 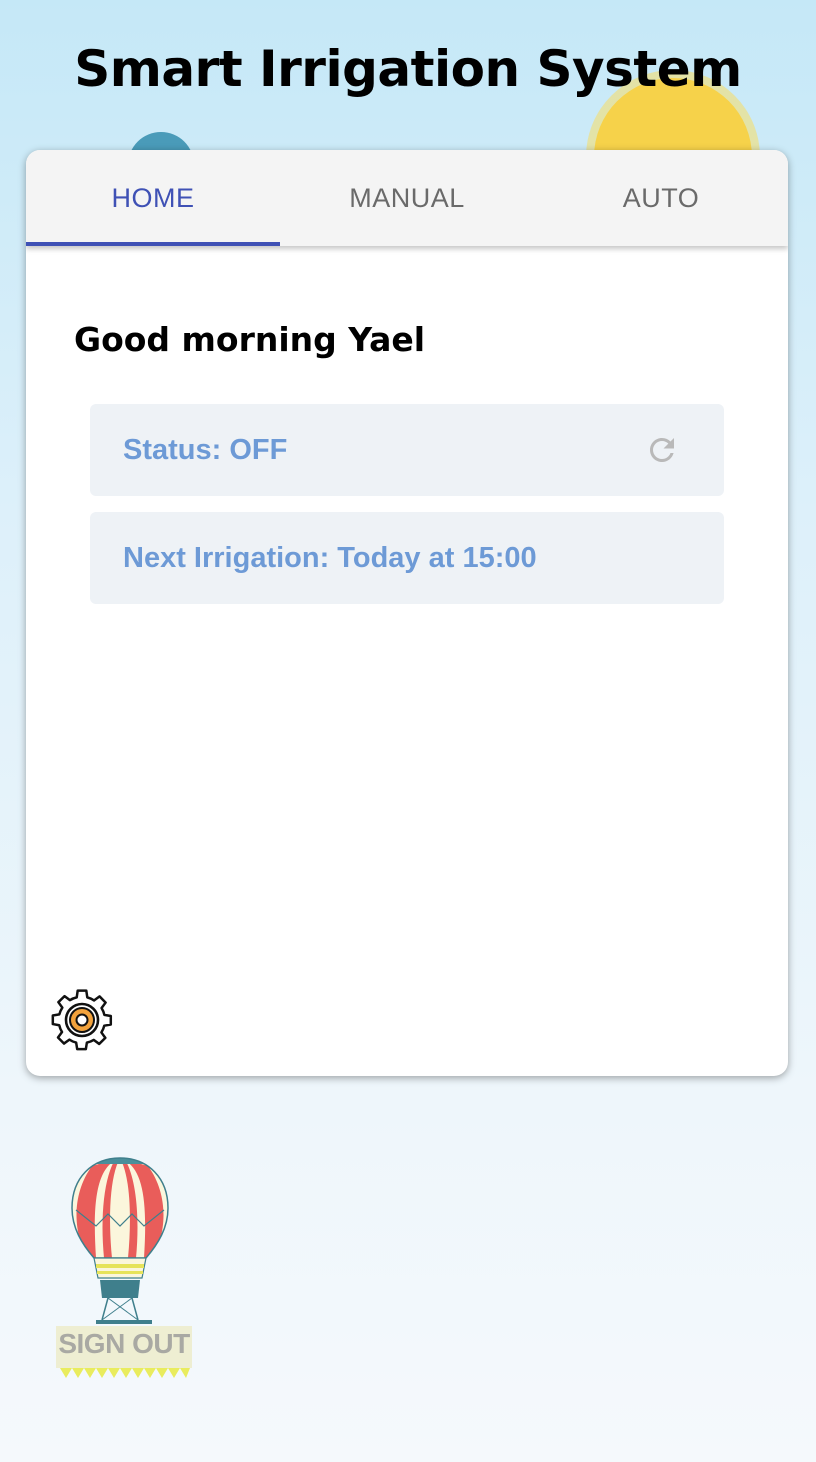 I want to click on greeting-text: Good morning Yael, so click(x=250, y=339).